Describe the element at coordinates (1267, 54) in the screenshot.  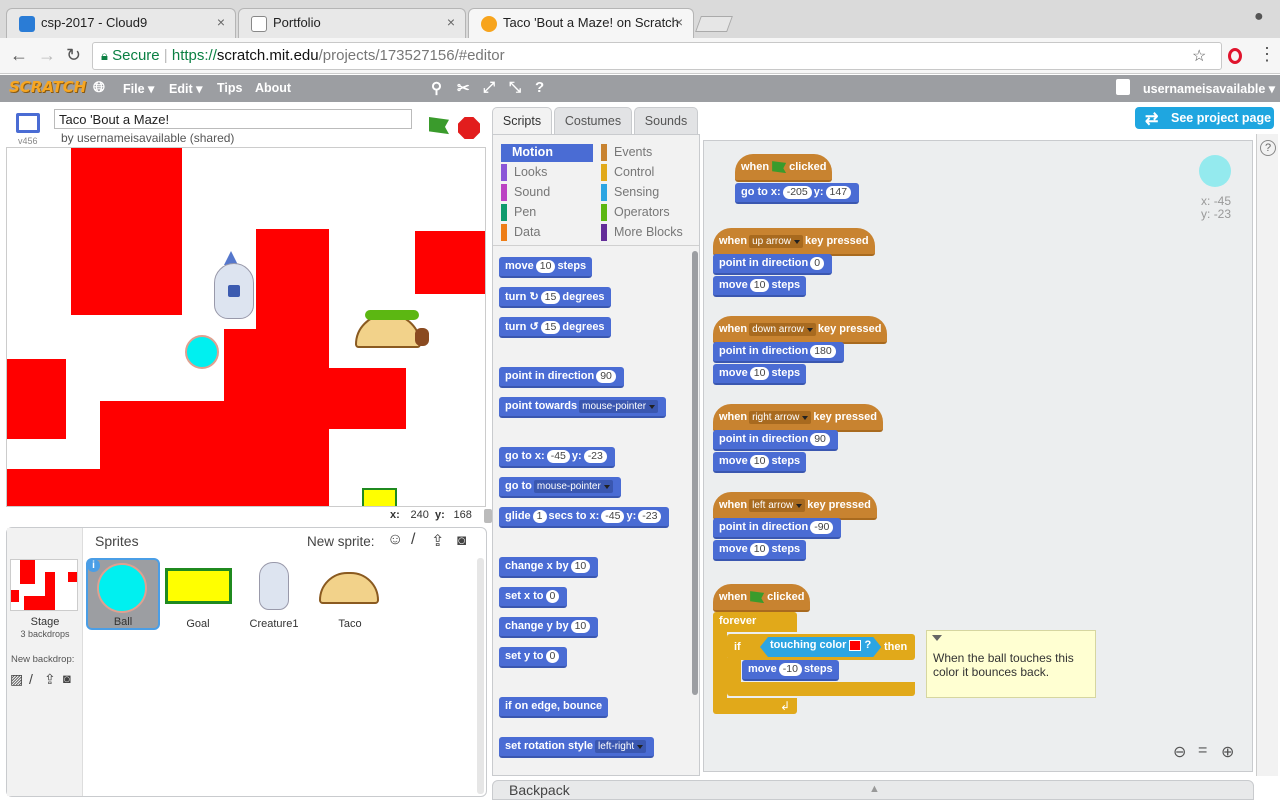
I see `menu-icon: ⋮` at that location.